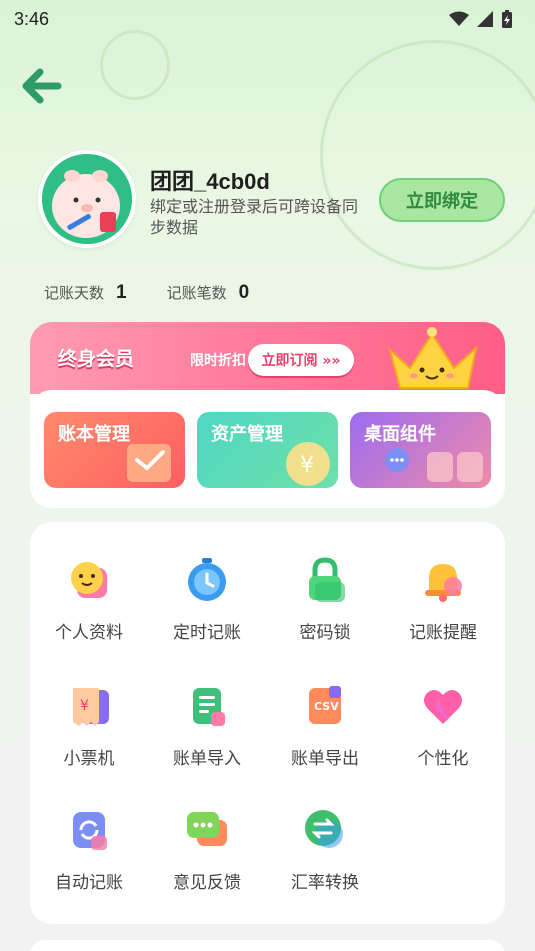 The height and width of the screenshot is (951, 535). I want to click on menu-item-profile: 个人资料, so click(89, 599).